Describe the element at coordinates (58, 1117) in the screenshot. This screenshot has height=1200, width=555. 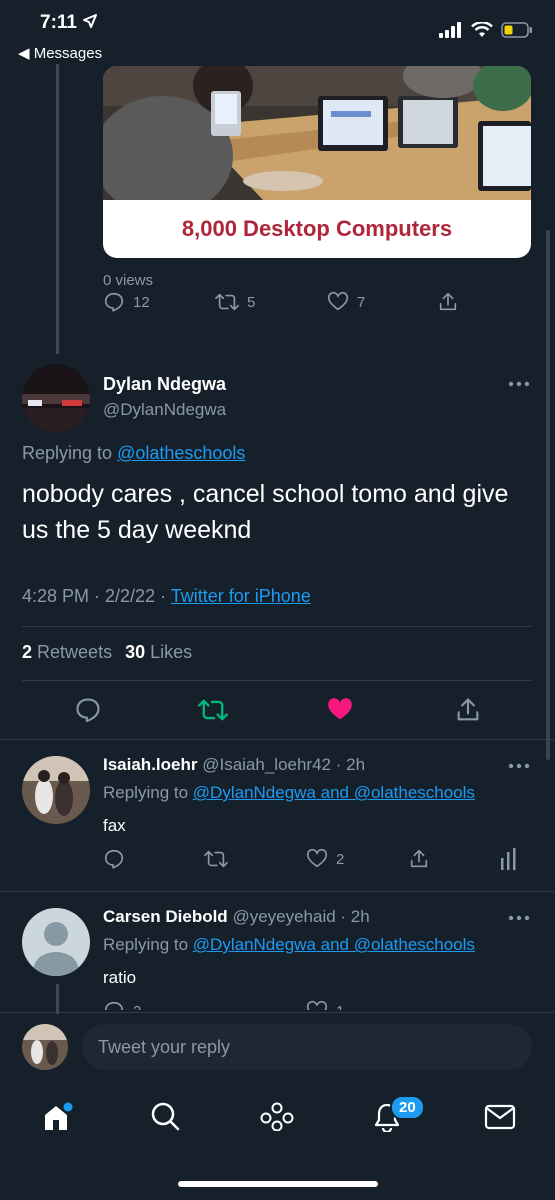
I see `home-icon` at that location.